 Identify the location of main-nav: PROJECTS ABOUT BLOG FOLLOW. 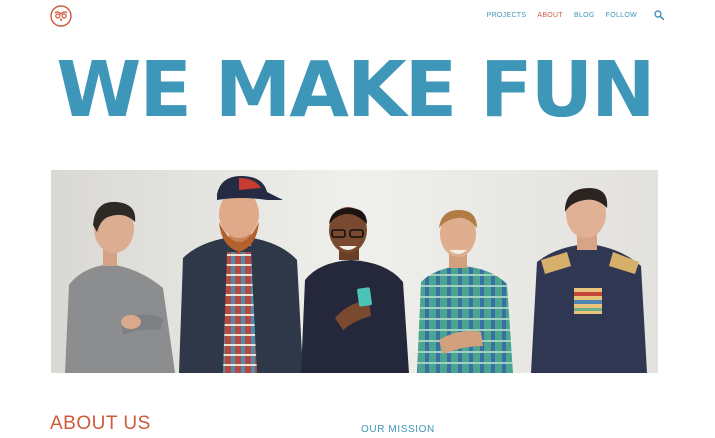
(575, 15).